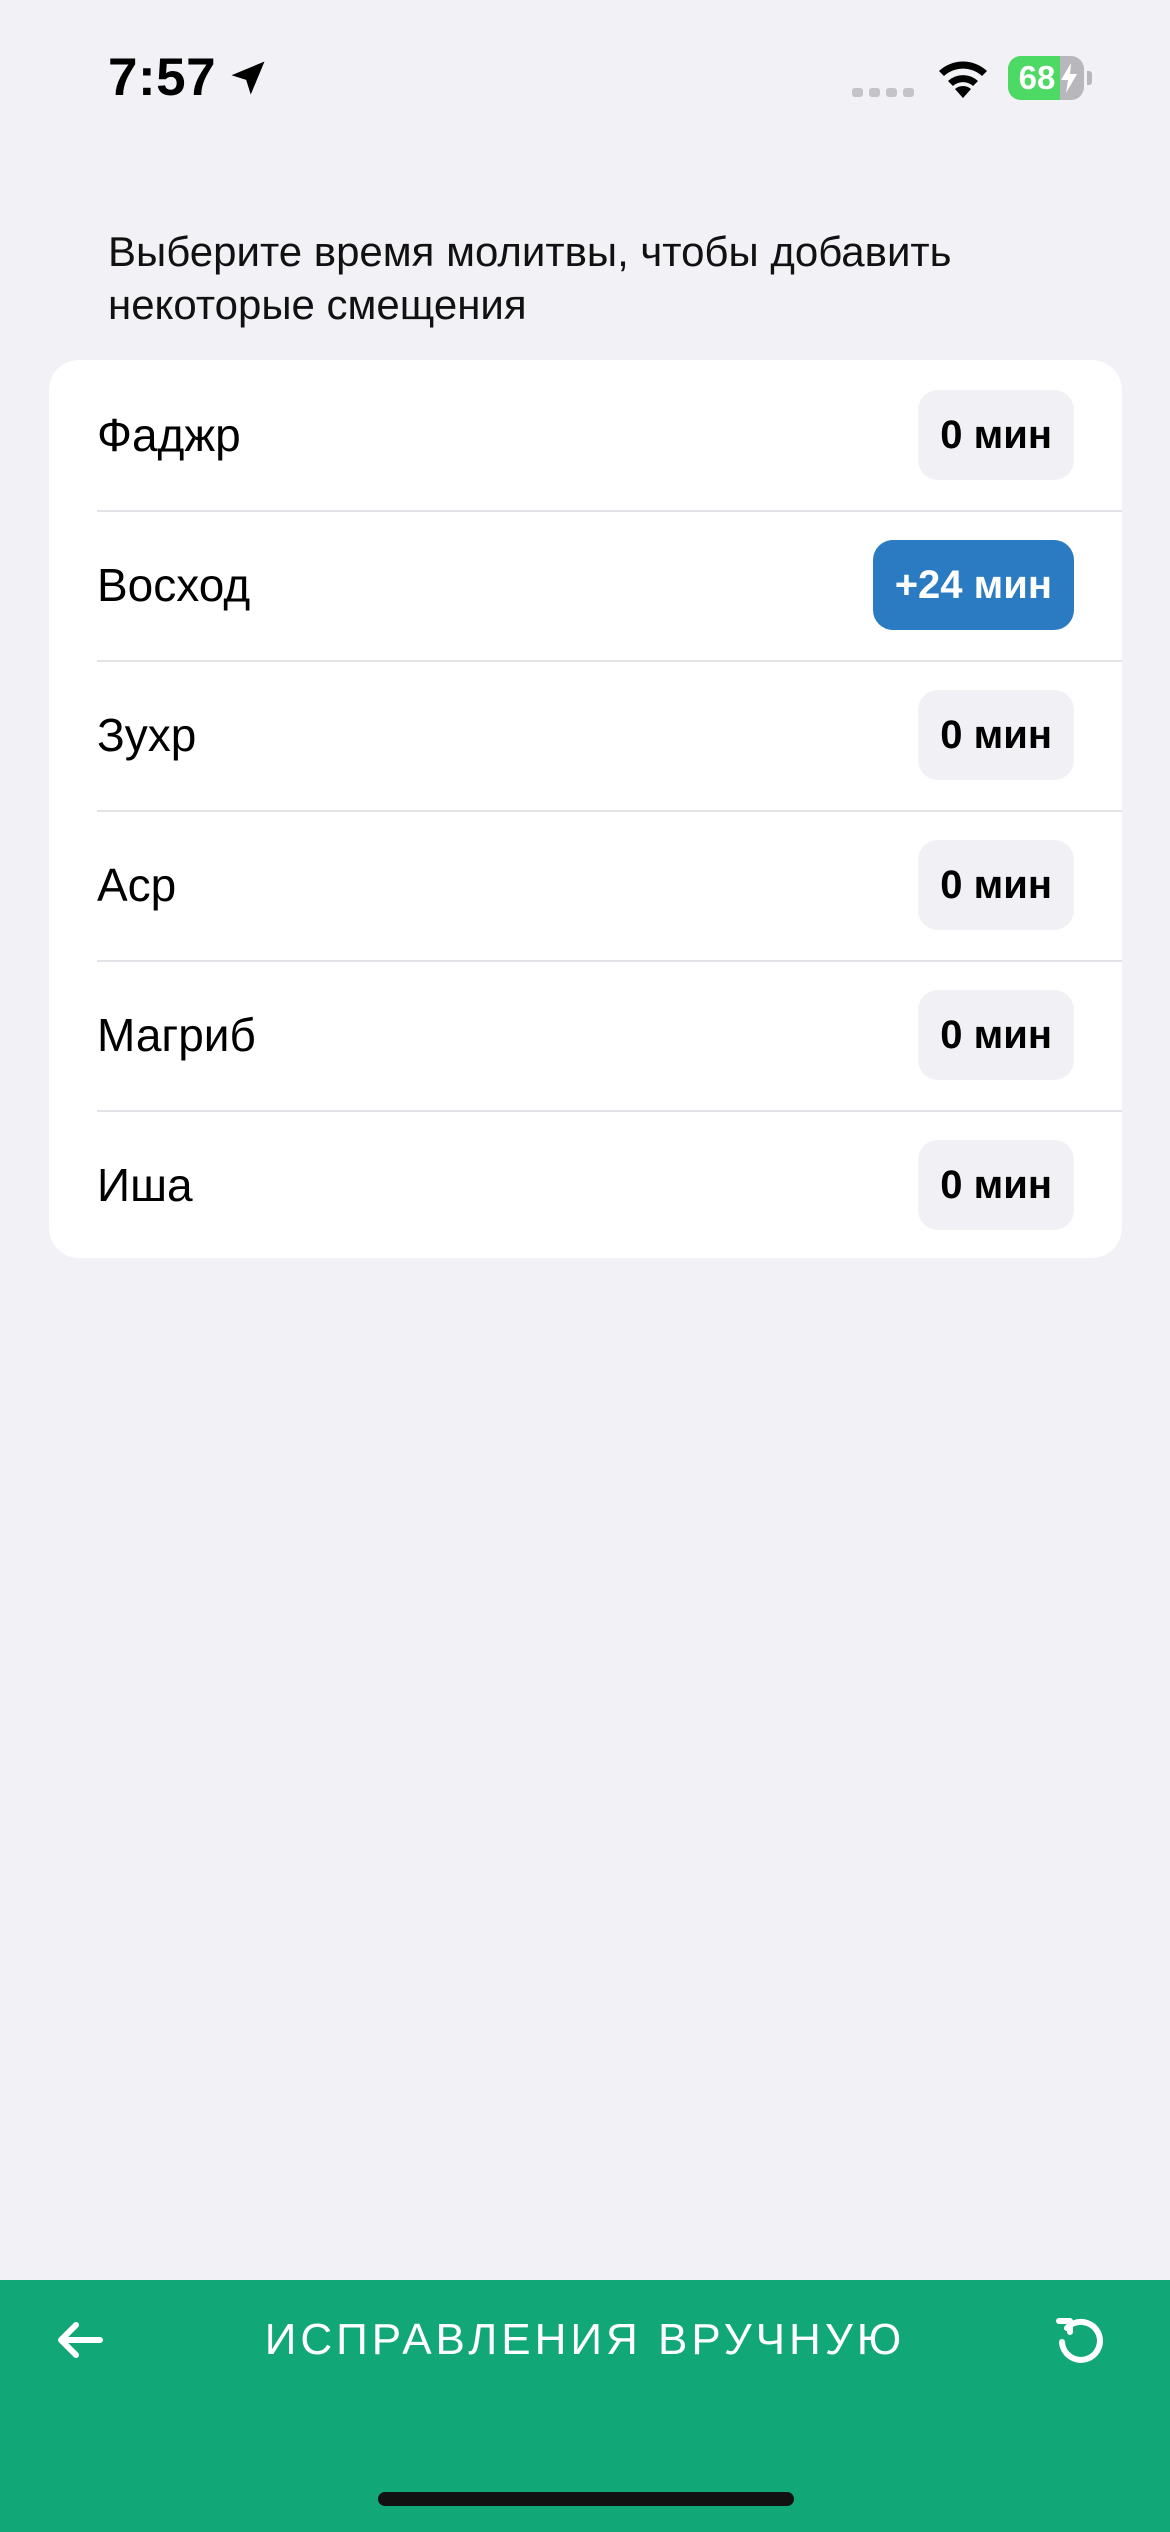  Describe the element at coordinates (145, 1185) in the screenshot. I see `prayer-name: Иша` at that location.